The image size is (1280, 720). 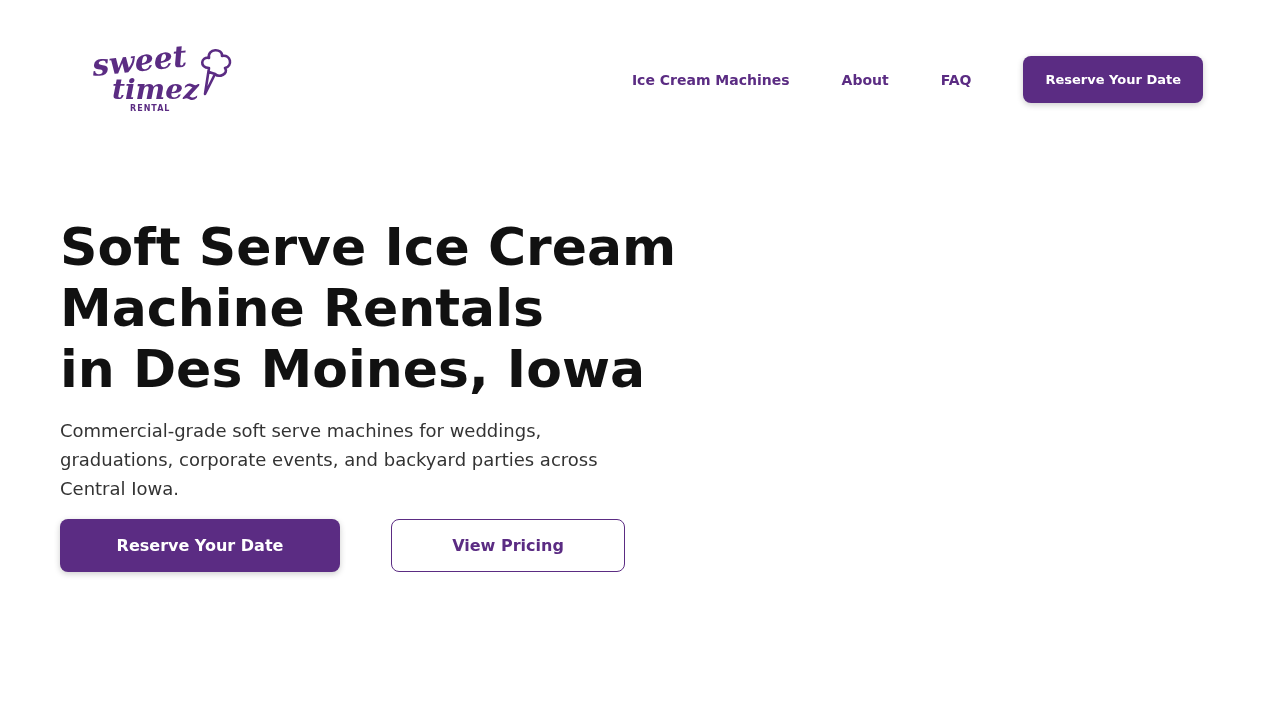 What do you see at coordinates (956, 79) in the screenshot?
I see `nav-link: FAQ` at bounding box center [956, 79].